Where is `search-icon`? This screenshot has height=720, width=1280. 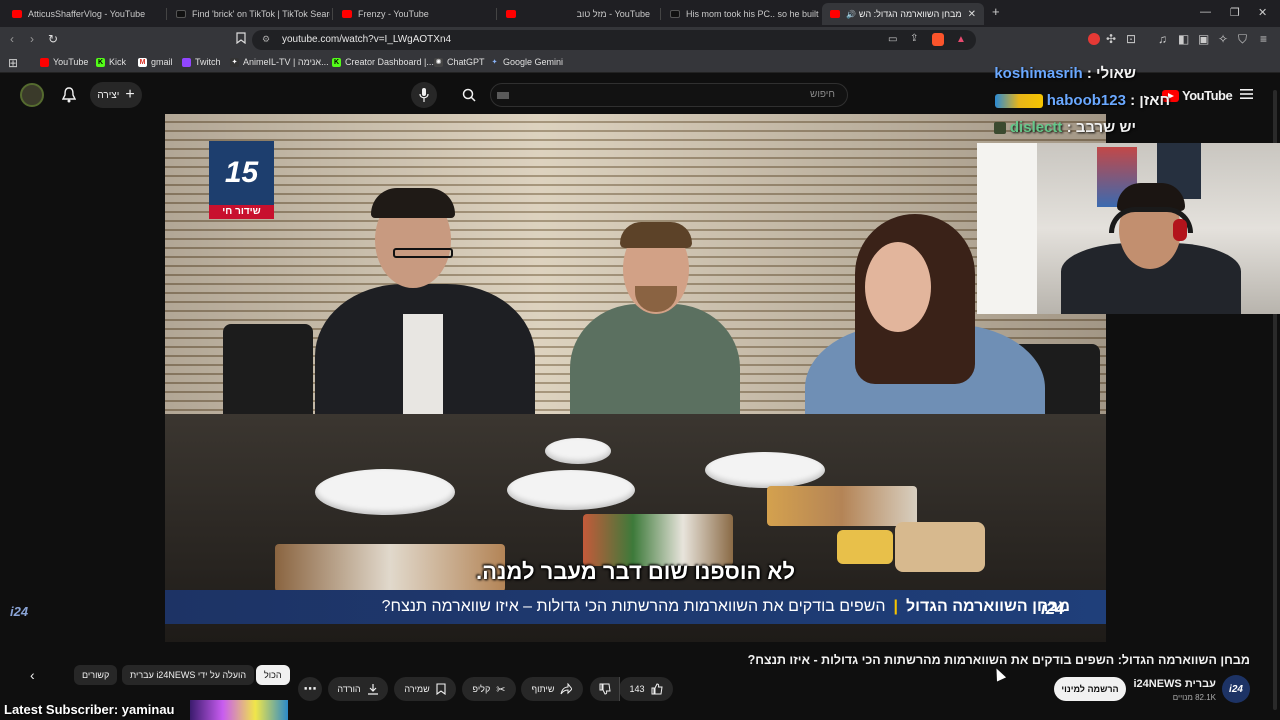 search-icon is located at coordinates (469, 95).